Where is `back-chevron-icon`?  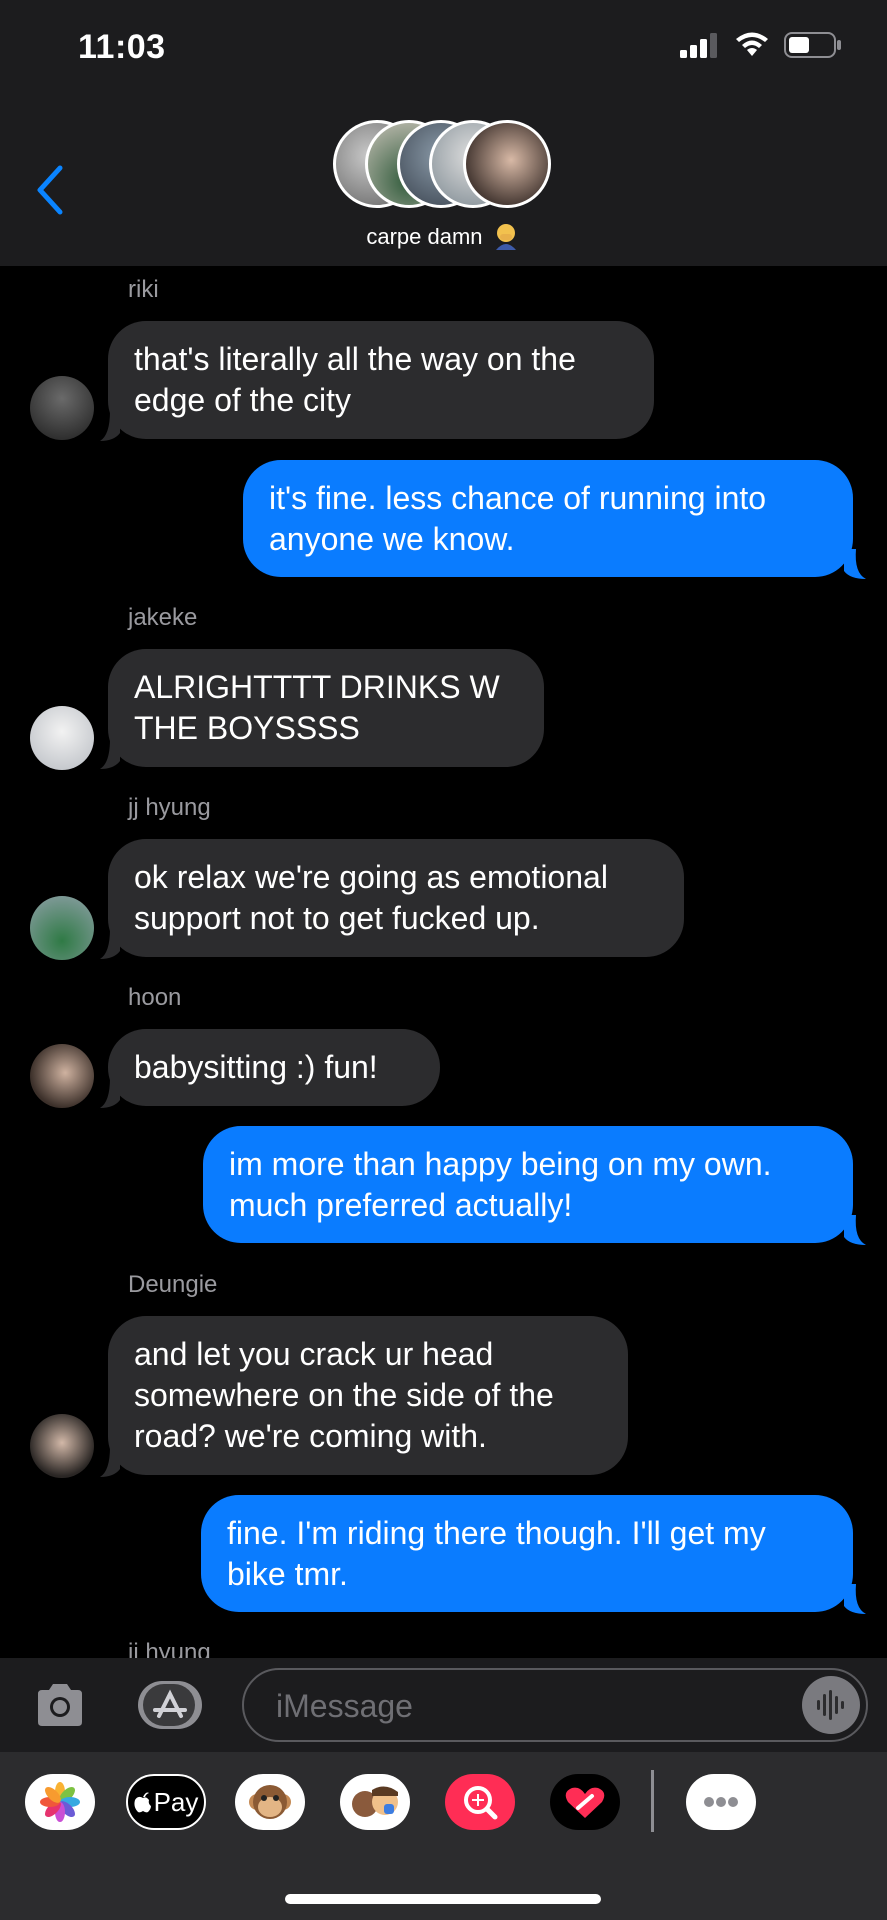
back-chevron-icon is located at coordinates (50, 190).